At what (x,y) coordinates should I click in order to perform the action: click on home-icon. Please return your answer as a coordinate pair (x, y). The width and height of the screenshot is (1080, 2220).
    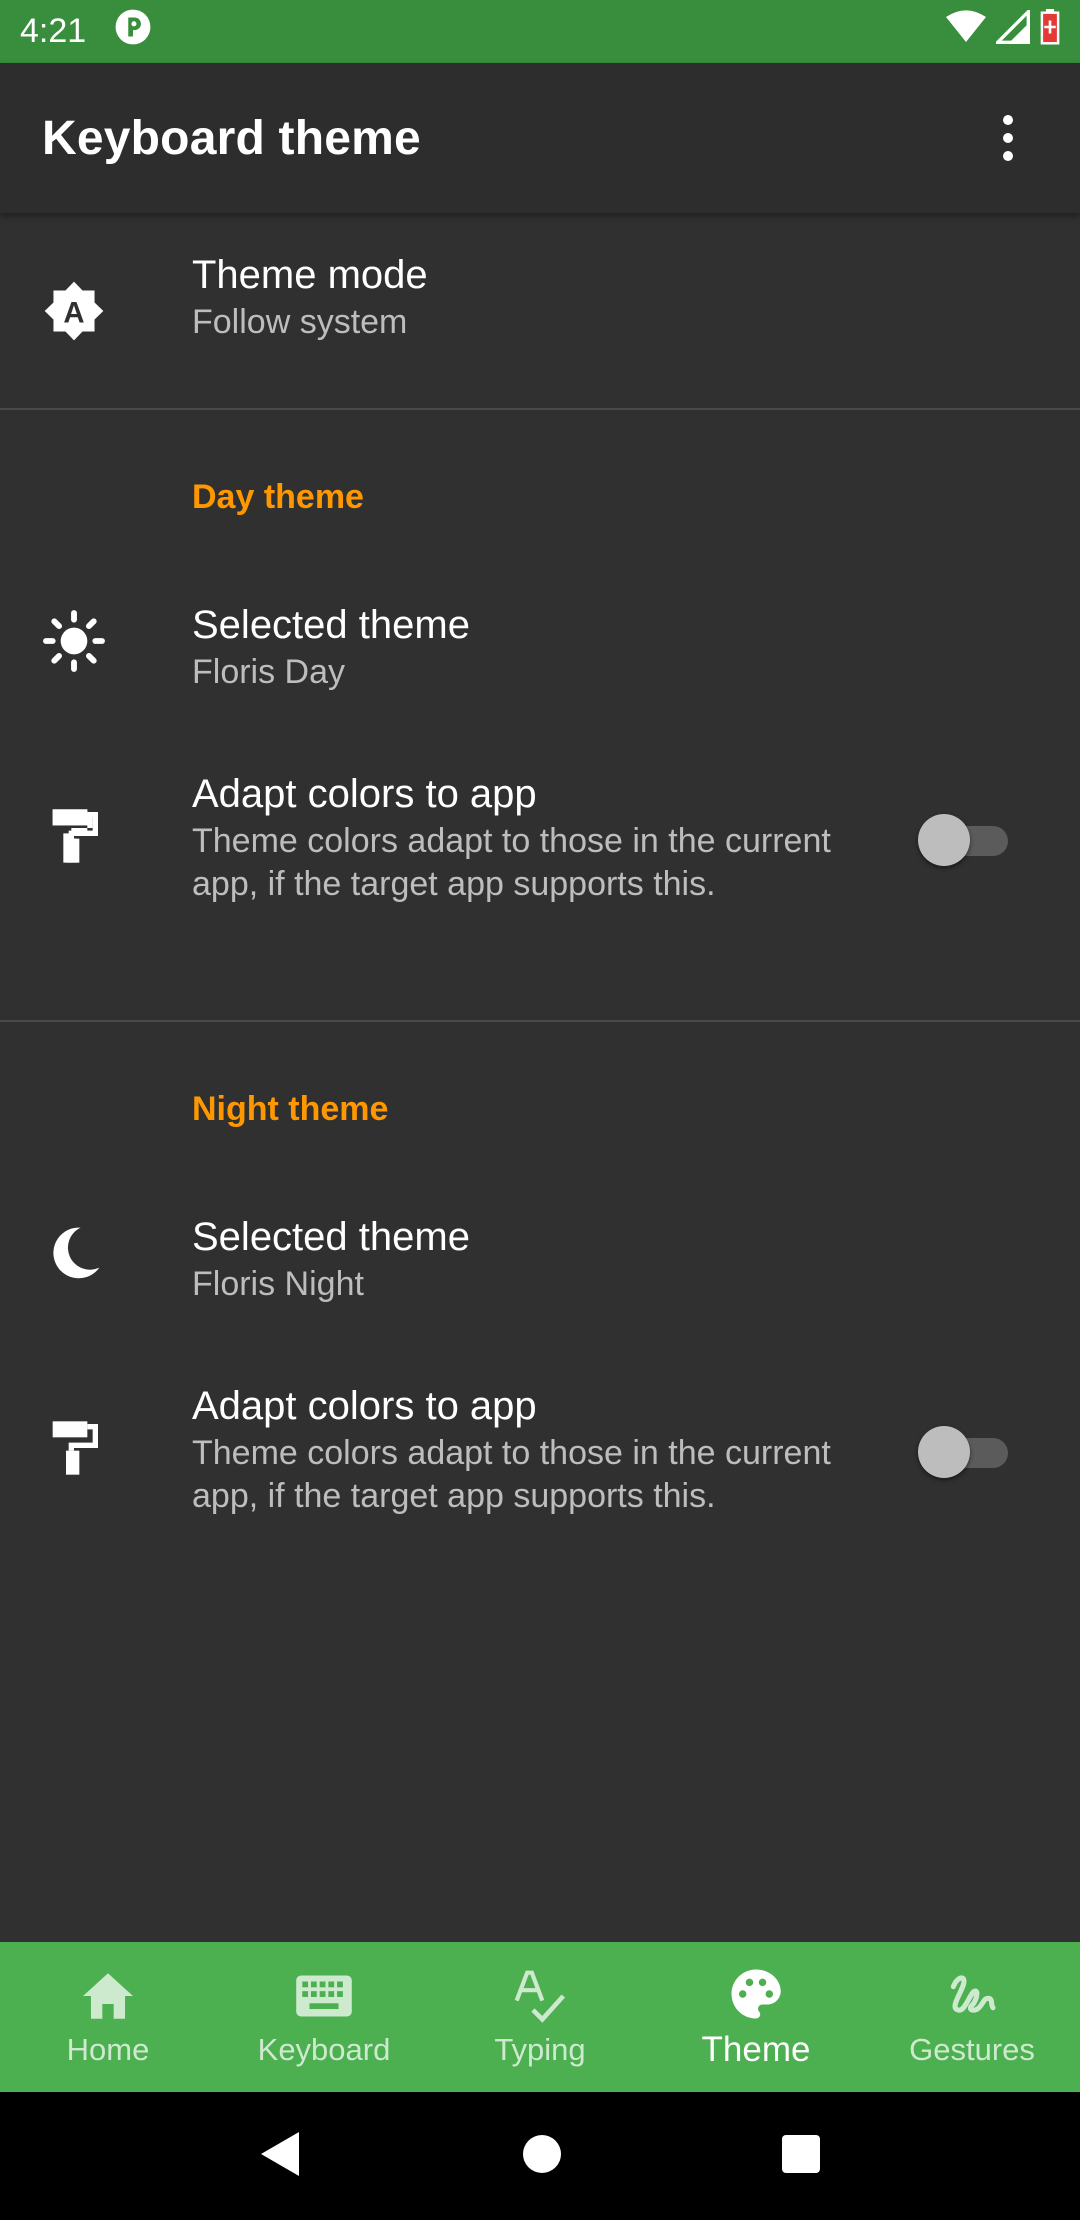
    Looking at the image, I should click on (108, 1996).